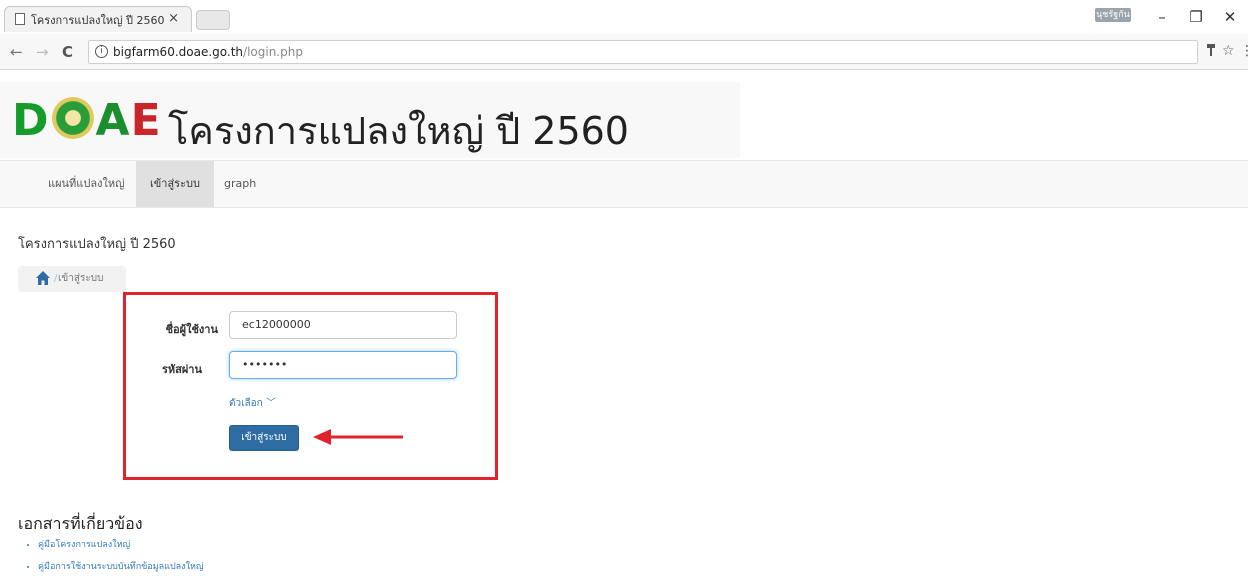 The image size is (1248, 582). I want to click on tab-title: โครงการแปลงใหญ่ ปี 2560, so click(98, 20).